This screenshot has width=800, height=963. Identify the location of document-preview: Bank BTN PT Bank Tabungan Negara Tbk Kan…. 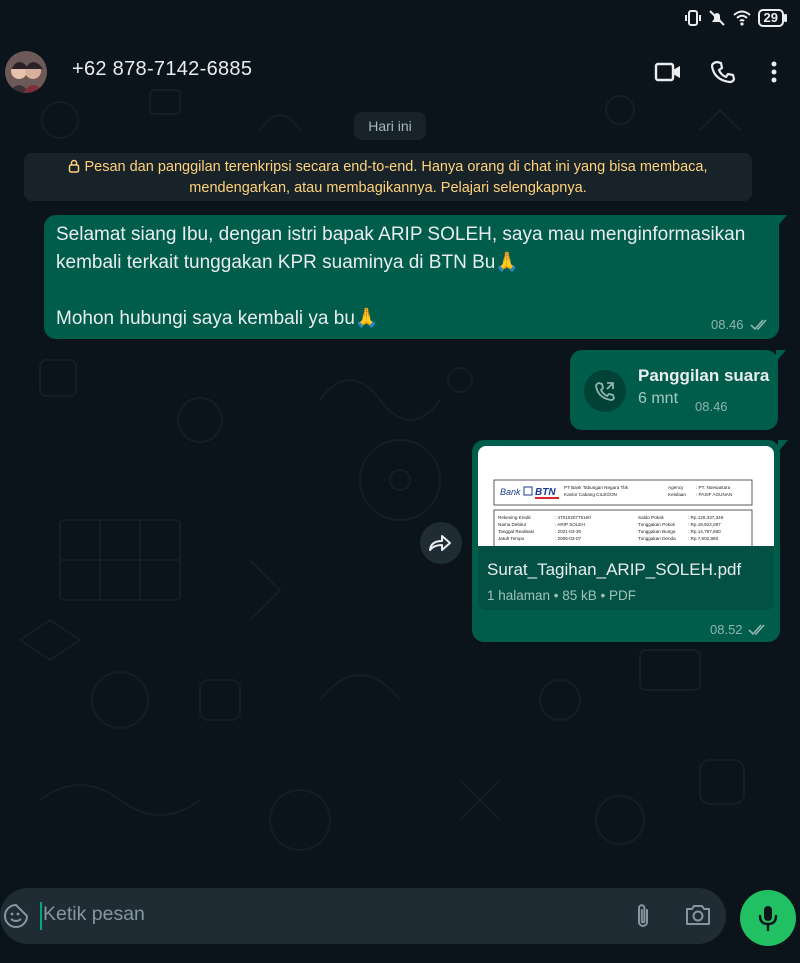
(626, 496).